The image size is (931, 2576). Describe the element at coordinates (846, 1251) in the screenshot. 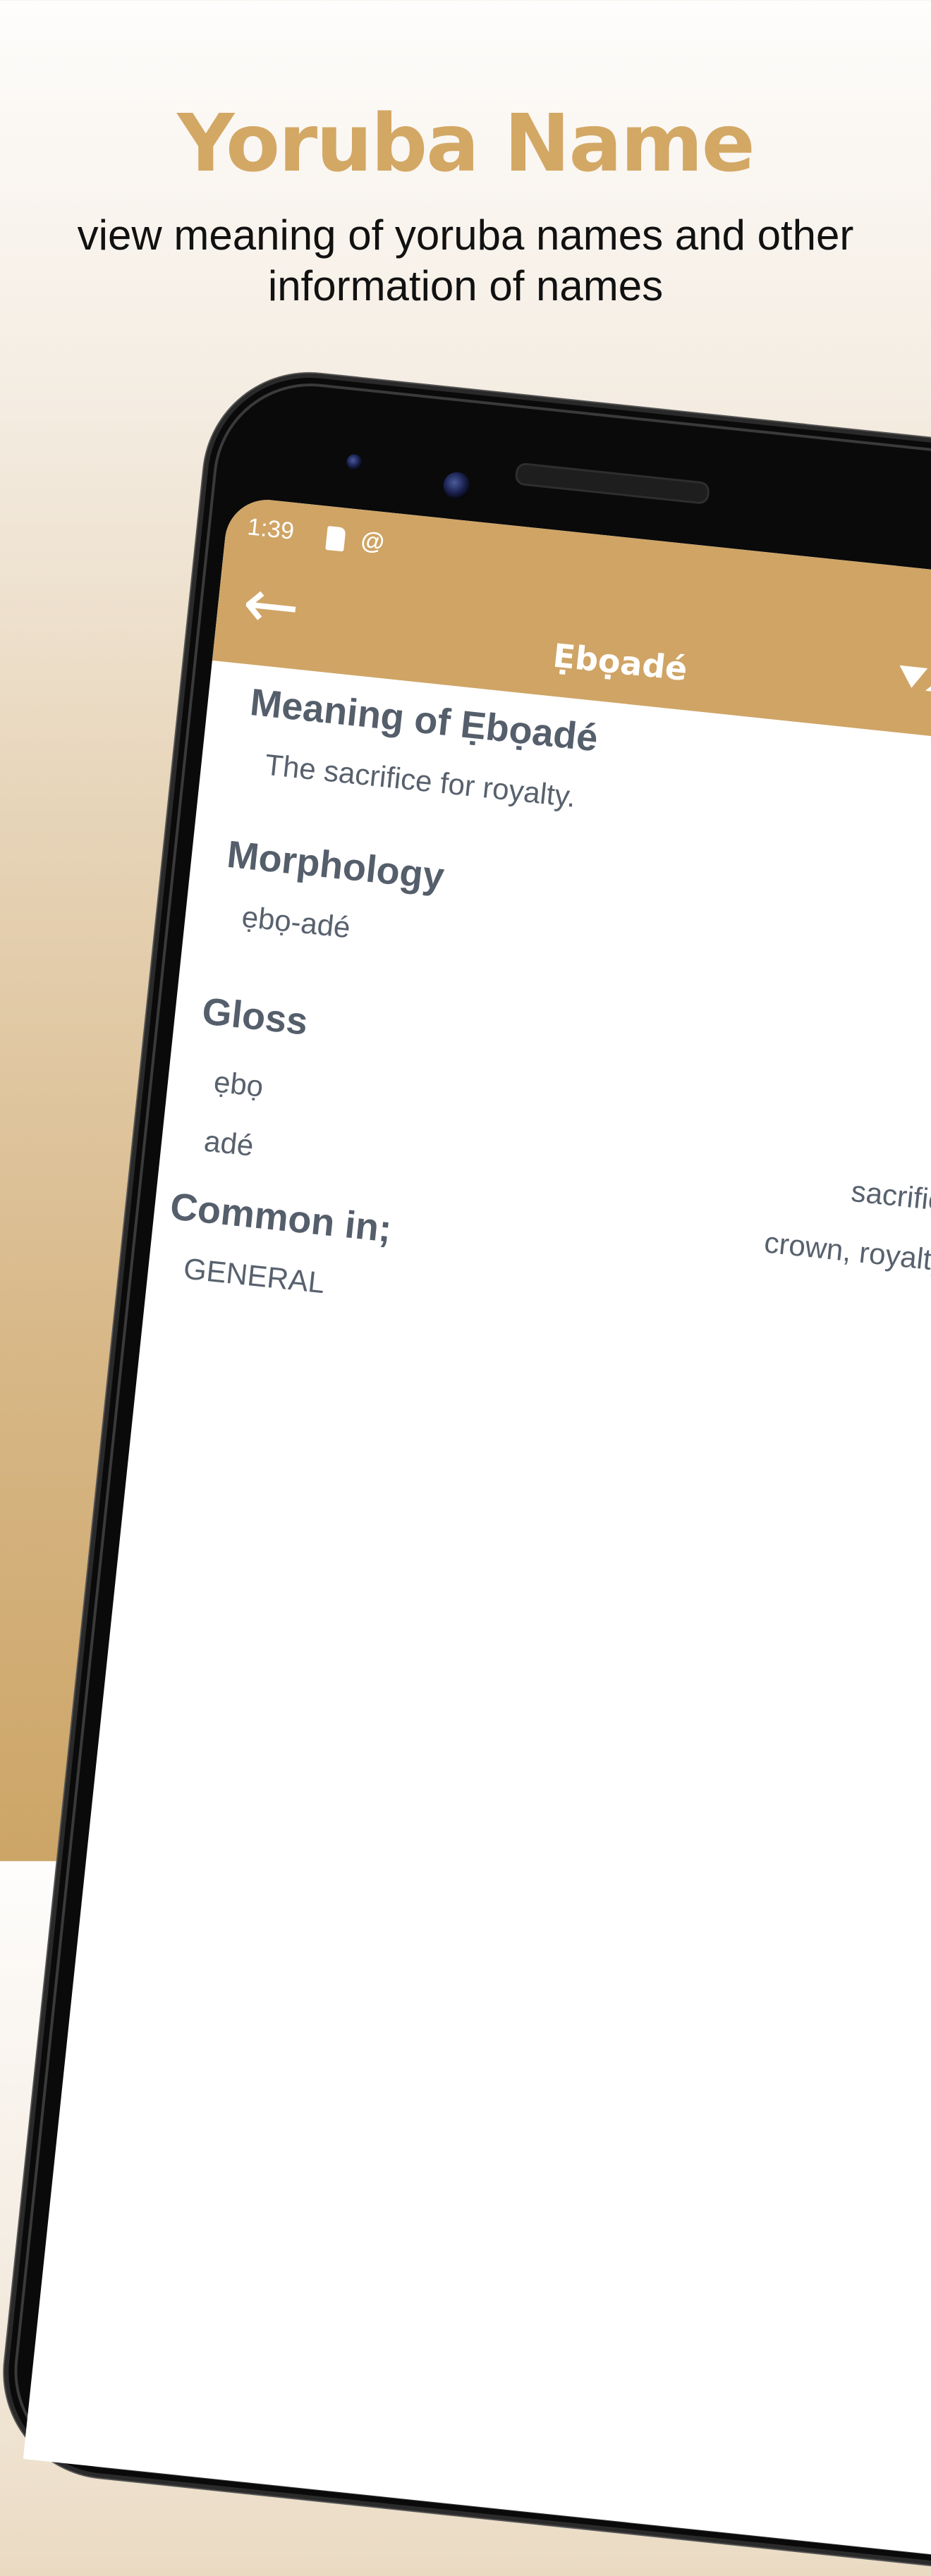

I see `gloss-definition: crown, royalty` at that location.